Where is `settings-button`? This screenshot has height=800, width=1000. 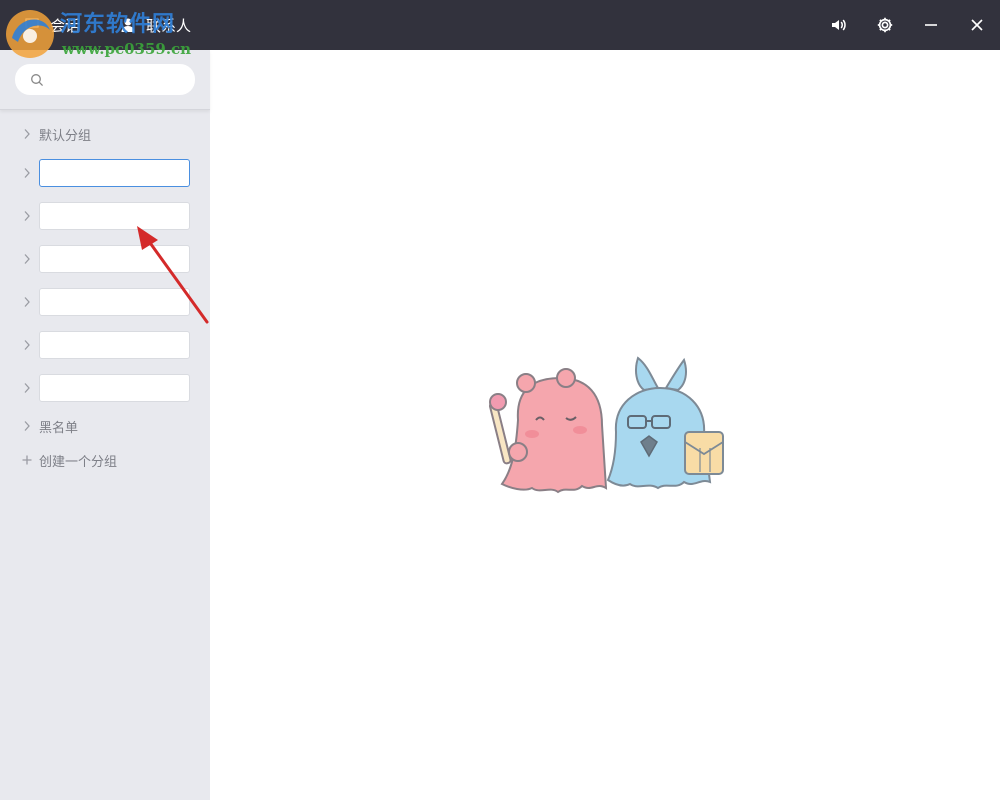 settings-button is located at coordinates (885, 25).